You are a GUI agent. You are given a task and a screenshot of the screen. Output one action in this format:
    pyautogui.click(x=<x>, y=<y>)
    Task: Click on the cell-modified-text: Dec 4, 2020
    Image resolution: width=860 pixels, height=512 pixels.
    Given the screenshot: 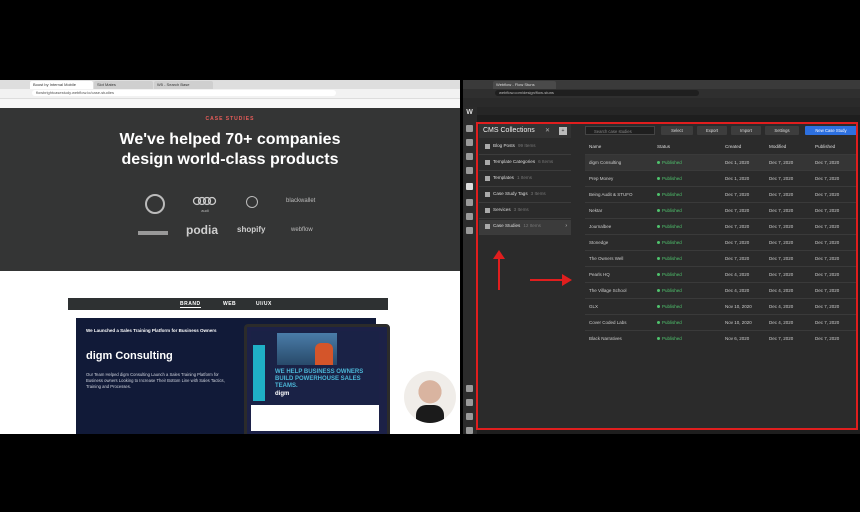 What is the action you would take?
    pyautogui.click(x=781, y=290)
    